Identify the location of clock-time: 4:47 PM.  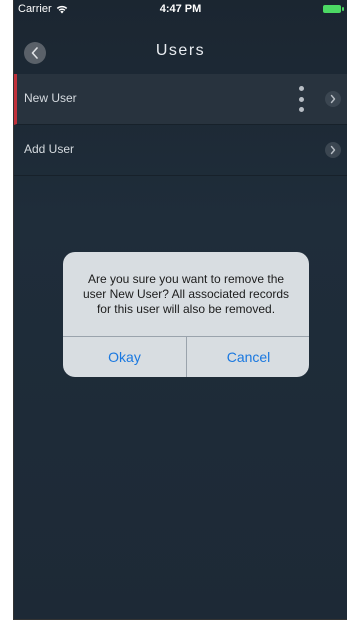
(180, 9).